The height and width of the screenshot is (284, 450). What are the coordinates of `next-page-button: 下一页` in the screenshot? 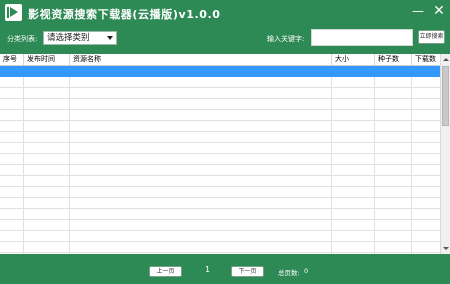 It's located at (247, 271).